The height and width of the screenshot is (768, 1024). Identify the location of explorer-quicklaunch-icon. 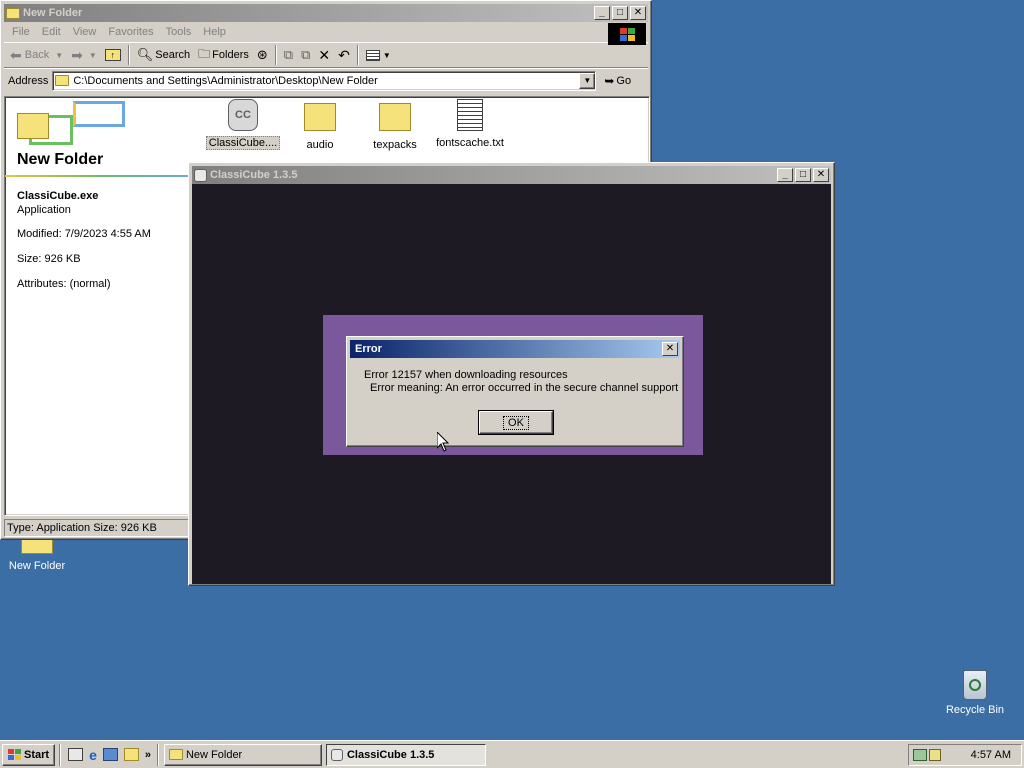
(131, 754).